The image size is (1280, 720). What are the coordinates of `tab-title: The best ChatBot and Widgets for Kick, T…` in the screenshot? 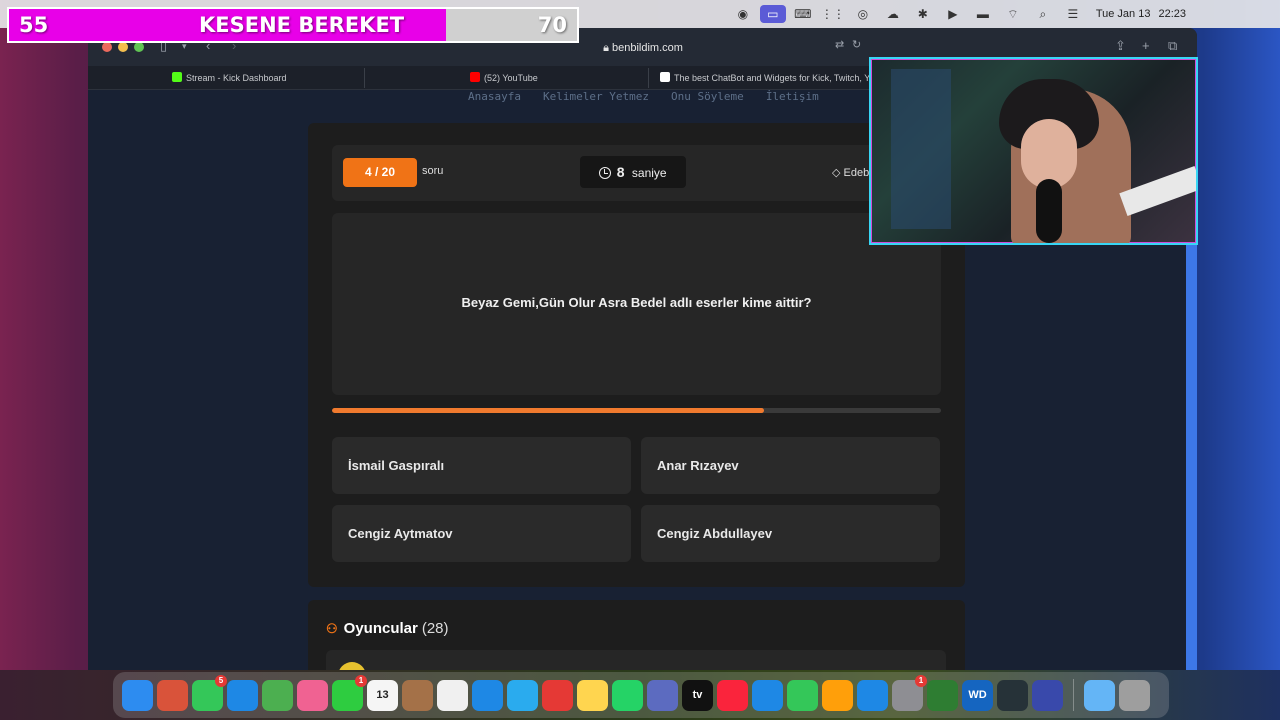 It's located at (773, 78).